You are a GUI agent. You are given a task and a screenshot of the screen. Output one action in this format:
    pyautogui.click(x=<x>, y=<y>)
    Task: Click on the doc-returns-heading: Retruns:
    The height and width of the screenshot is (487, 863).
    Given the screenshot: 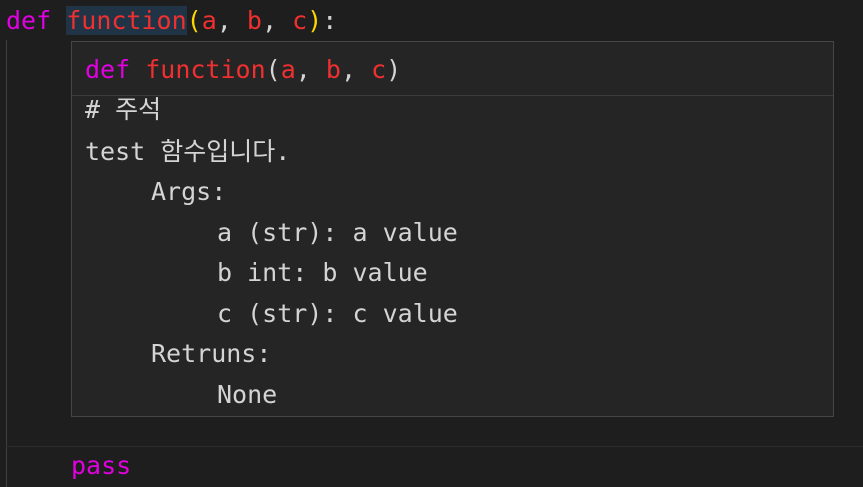 What is the action you would take?
    pyautogui.click(x=211, y=353)
    